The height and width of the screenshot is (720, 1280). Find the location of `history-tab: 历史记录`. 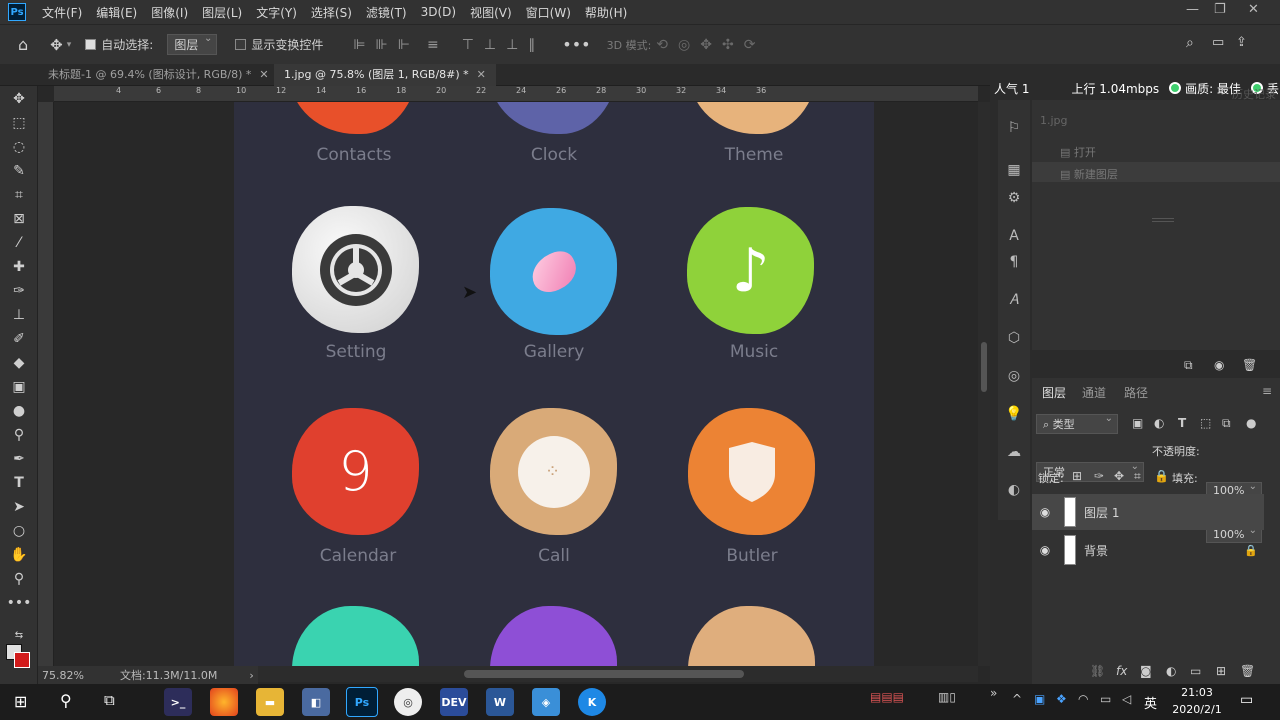

history-tab: 历史记录 is located at coordinates (1254, 94).